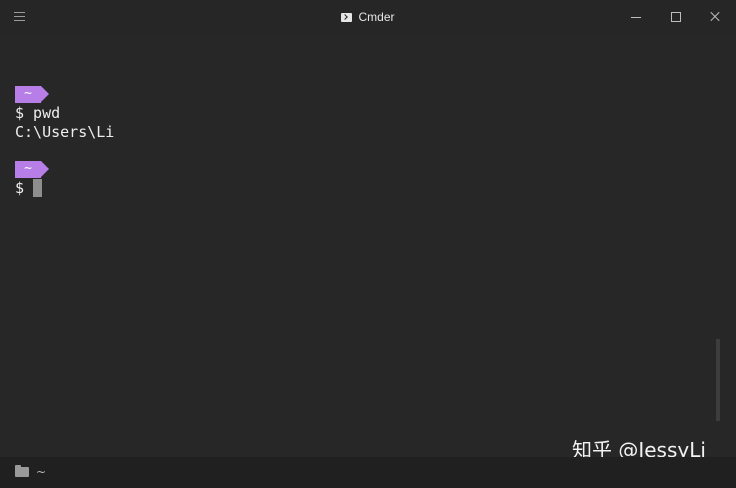  I want to click on folder-icon, so click(22, 471).